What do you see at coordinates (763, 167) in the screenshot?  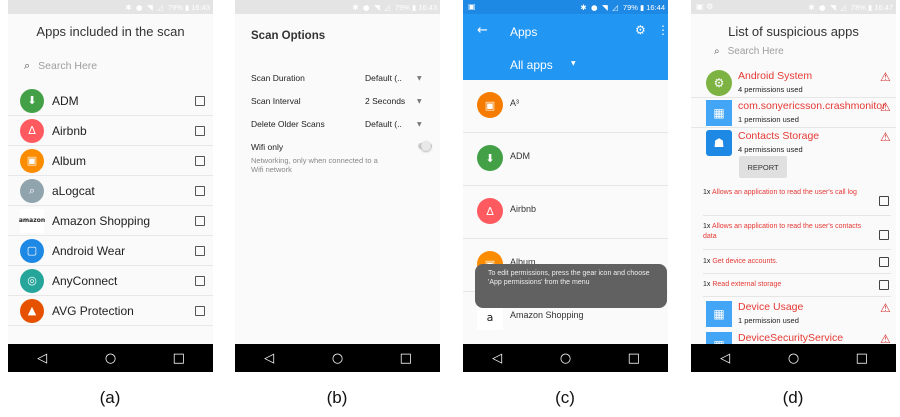 I see `report-button: REPORT` at bounding box center [763, 167].